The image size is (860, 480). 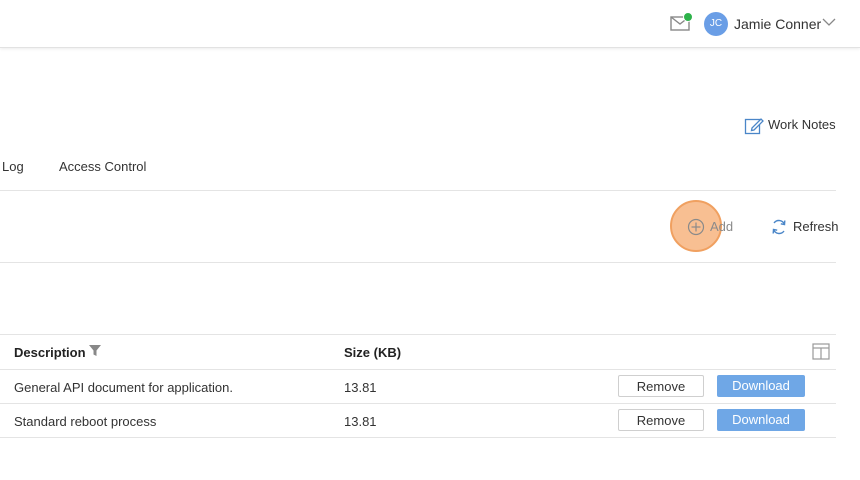 I want to click on tabs-divider, so click(x=418, y=190).